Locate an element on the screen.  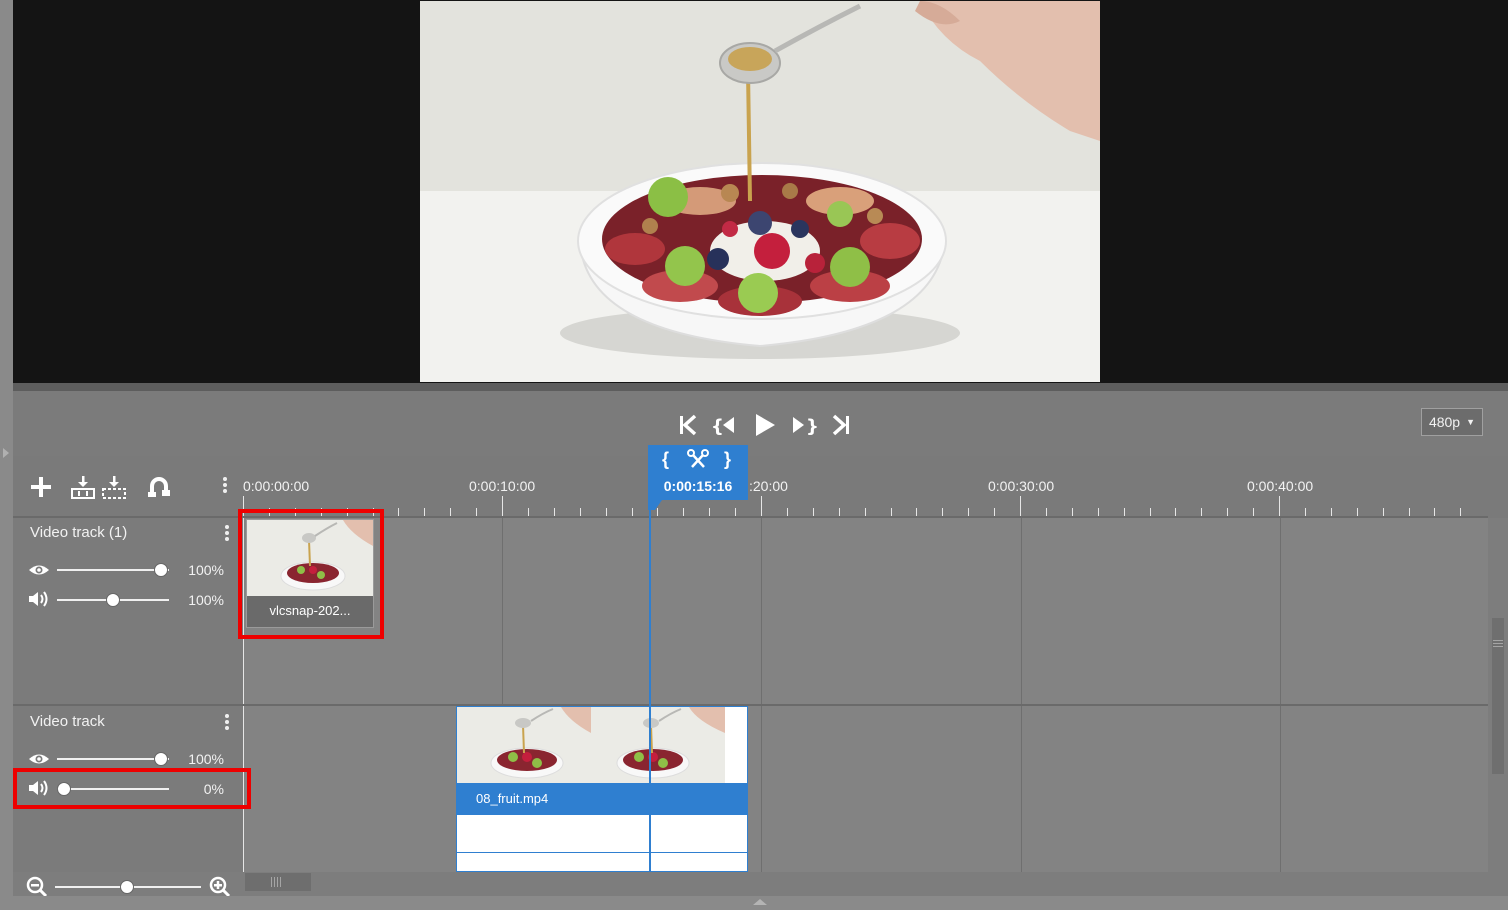
track-2-visibility-slider is located at coordinates (113, 759).